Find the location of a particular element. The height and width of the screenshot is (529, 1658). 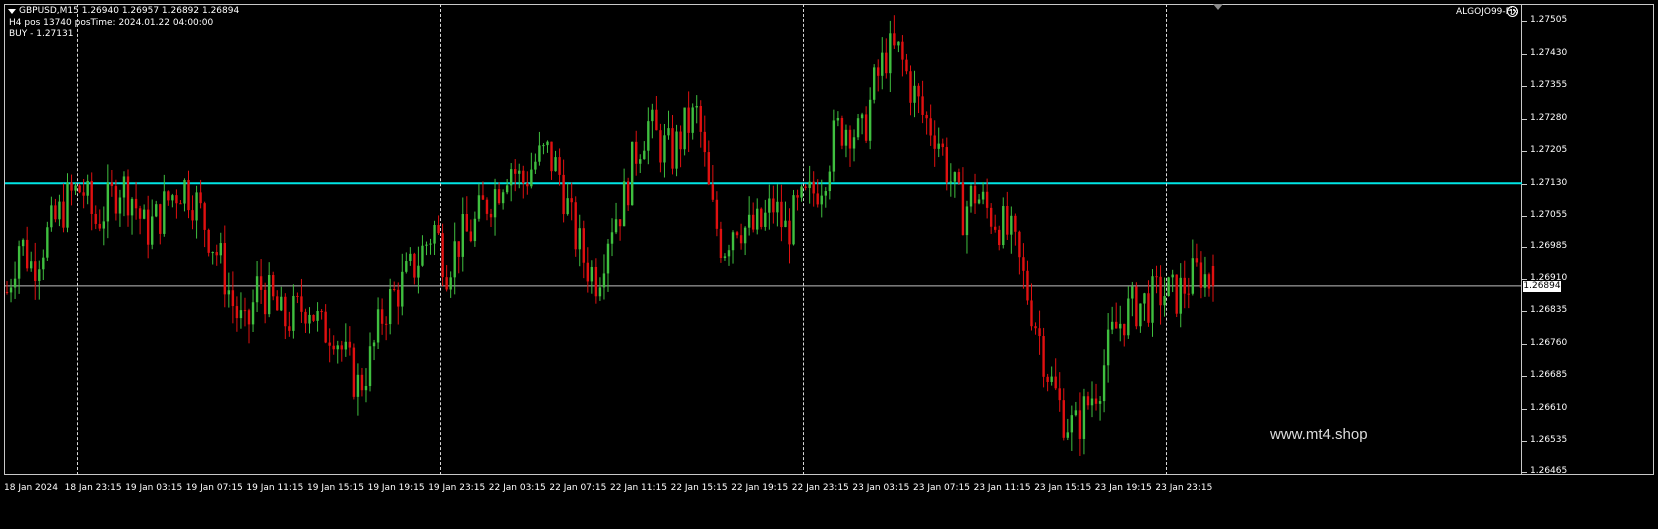

price-axis-label: 1.26535 is located at coordinates (1549, 440).